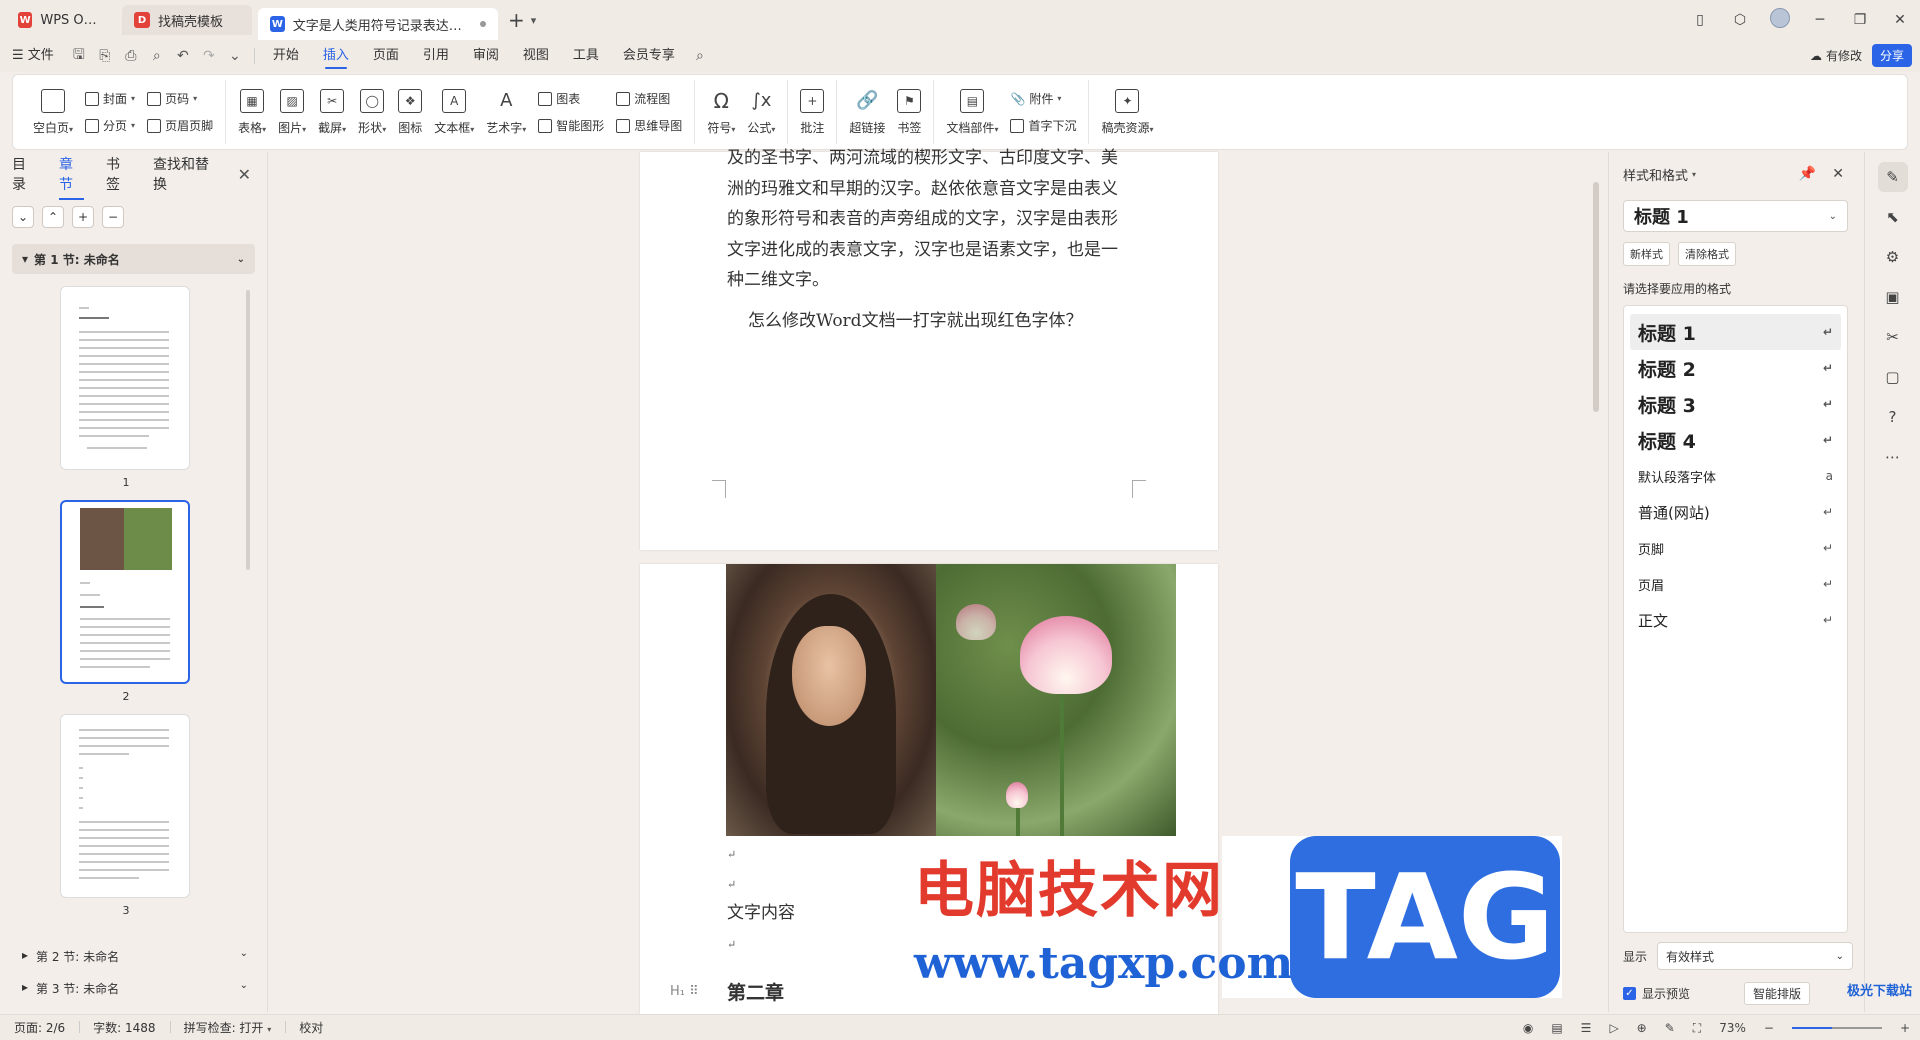 The width and height of the screenshot is (1920, 1040). What do you see at coordinates (1893, 337) in the screenshot?
I see `tools-icon: ✂` at bounding box center [1893, 337].